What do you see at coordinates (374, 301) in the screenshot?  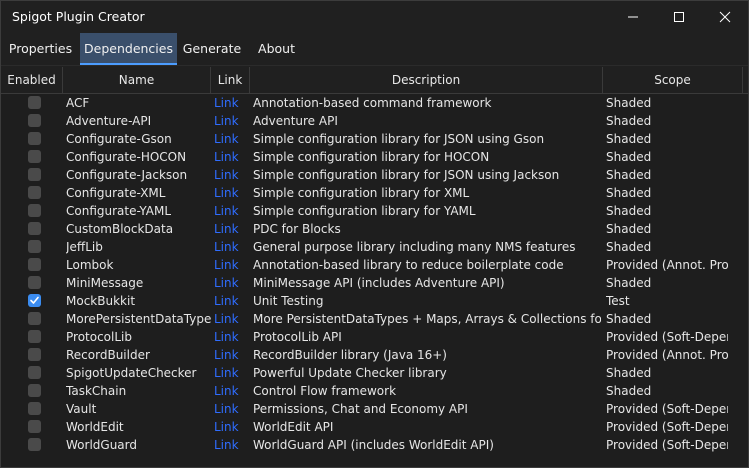 I see `table-row: MockBukkit Link Unit Testing Test` at bounding box center [374, 301].